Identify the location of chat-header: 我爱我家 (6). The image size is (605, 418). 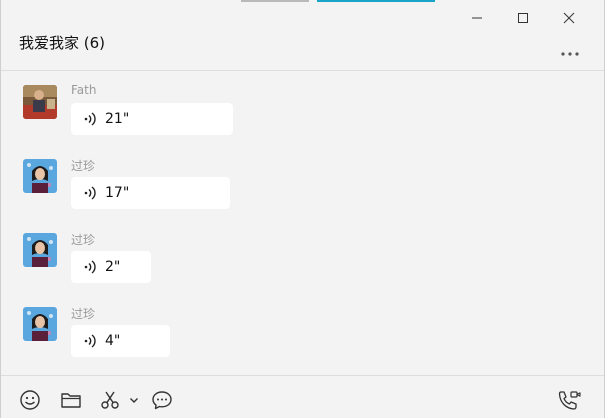
(301, 43).